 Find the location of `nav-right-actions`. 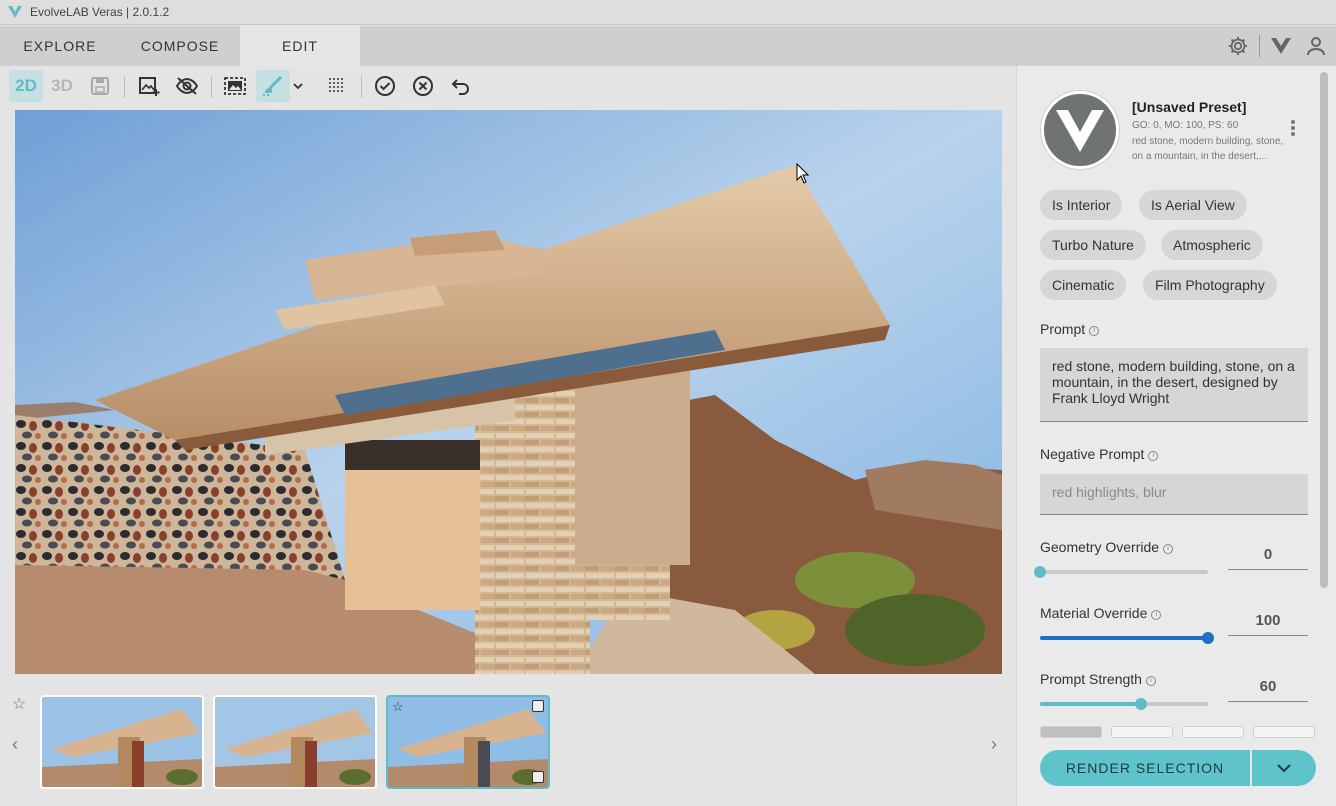

nav-right-actions is located at coordinates (1281, 46).